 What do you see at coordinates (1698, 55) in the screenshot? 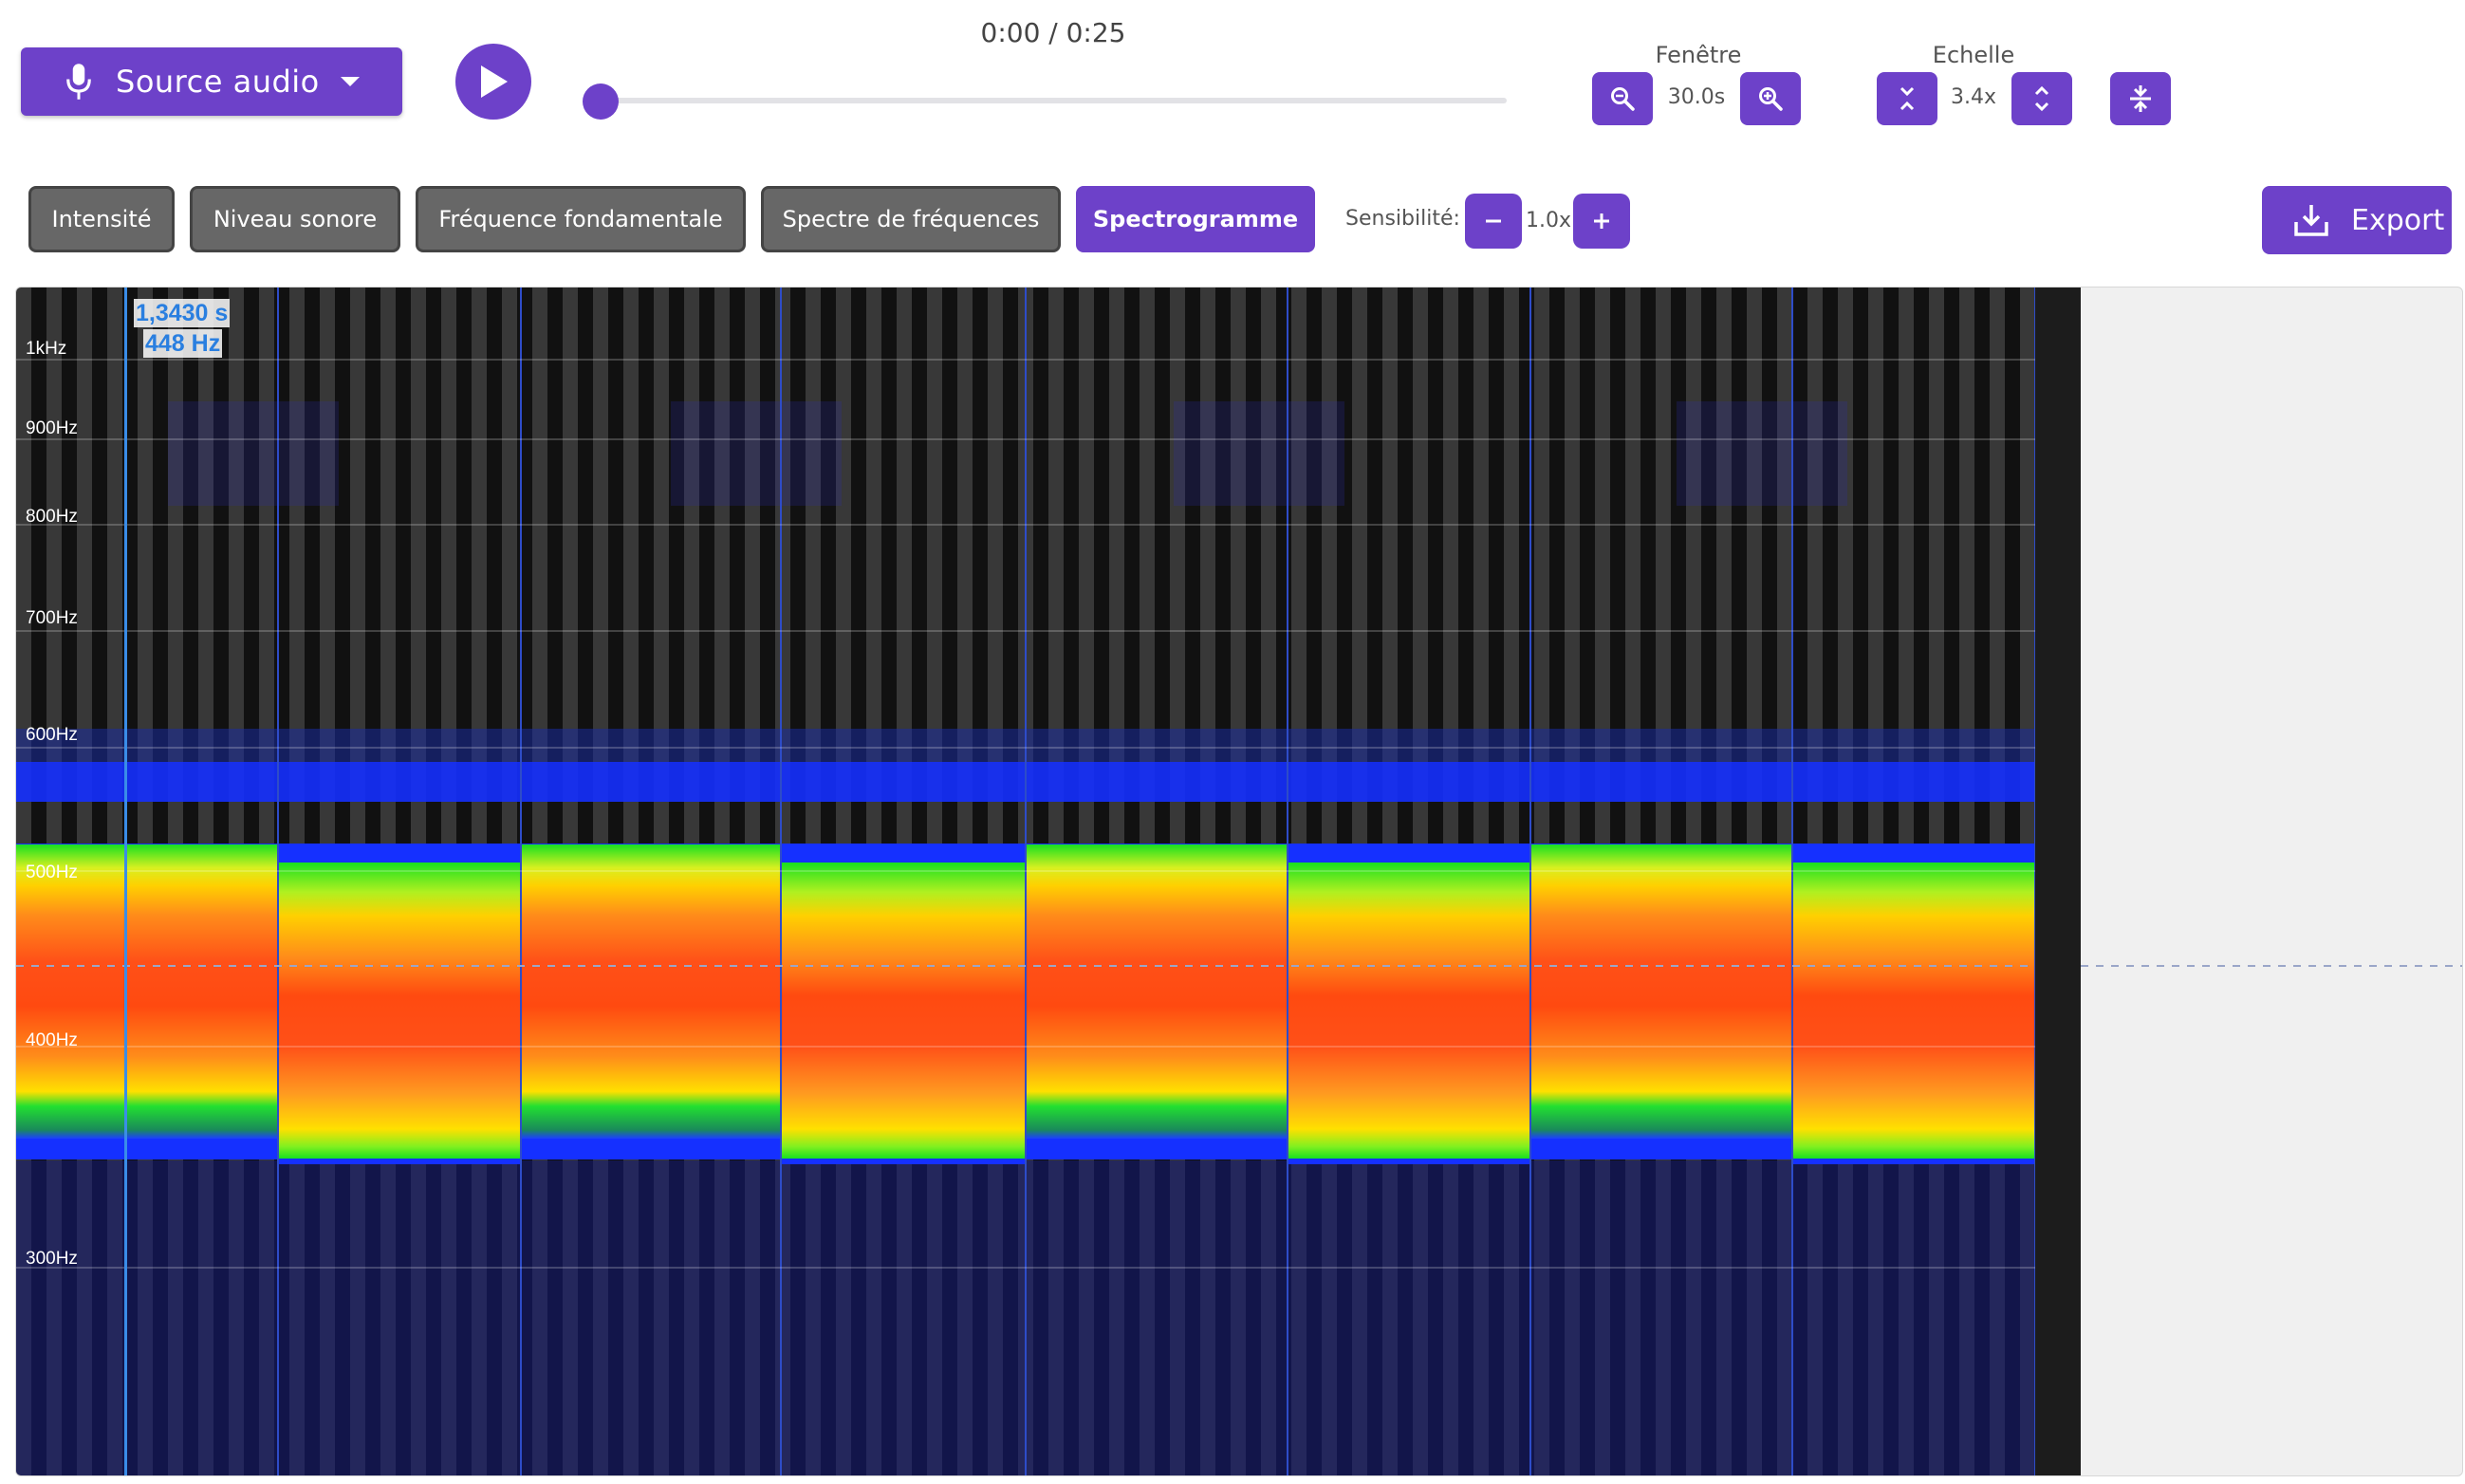
I see `window-label: Fenêtre` at bounding box center [1698, 55].